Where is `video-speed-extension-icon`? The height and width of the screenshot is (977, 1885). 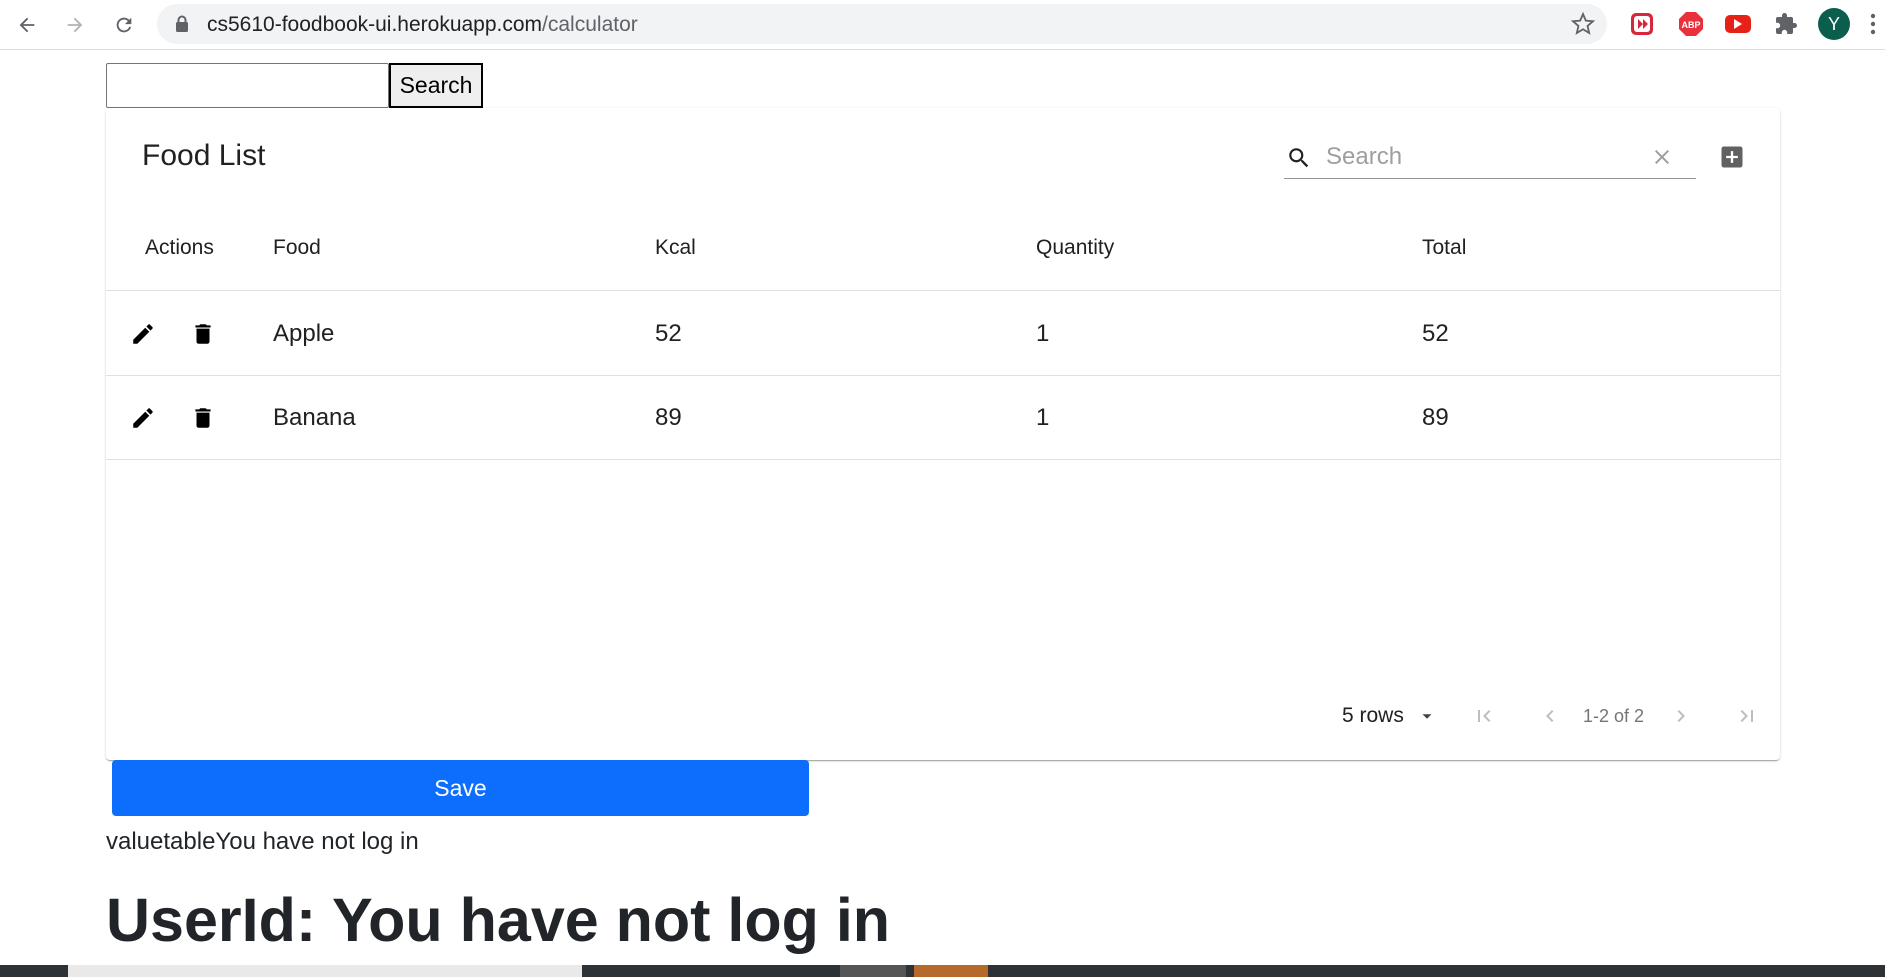 video-speed-extension-icon is located at coordinates (1642, 24).